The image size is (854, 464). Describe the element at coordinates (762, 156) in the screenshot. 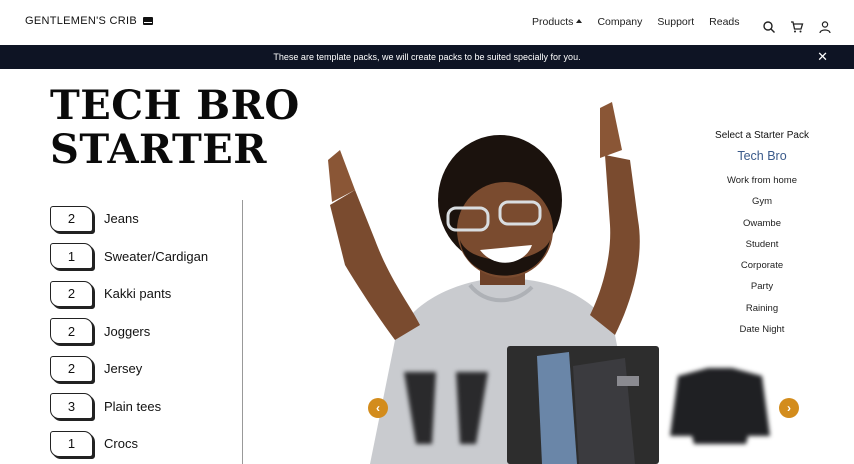

I see `pack-option-active: Tech Bro` at that location.